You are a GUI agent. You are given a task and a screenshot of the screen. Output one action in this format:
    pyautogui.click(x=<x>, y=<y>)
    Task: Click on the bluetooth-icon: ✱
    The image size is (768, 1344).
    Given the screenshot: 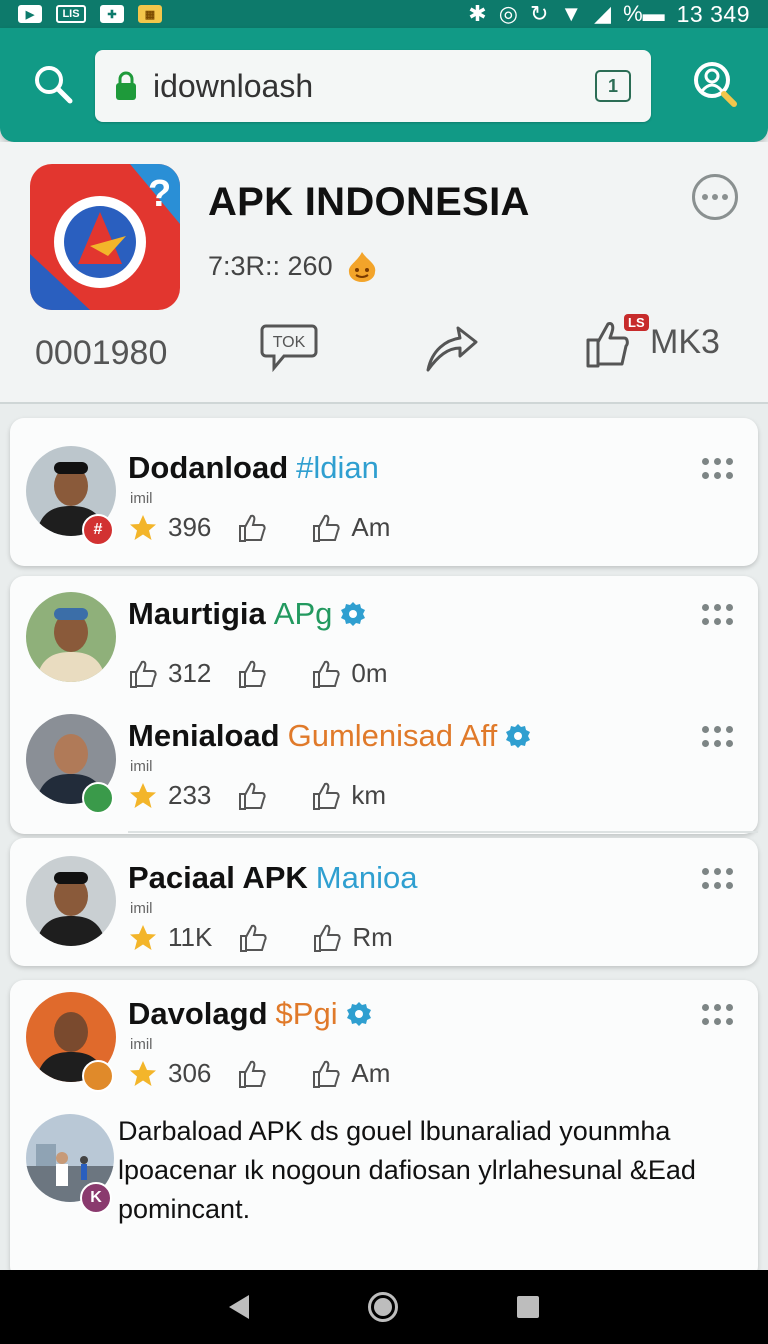 What is the action you would take?
    pyautogui.click(x=477, y=13)
    